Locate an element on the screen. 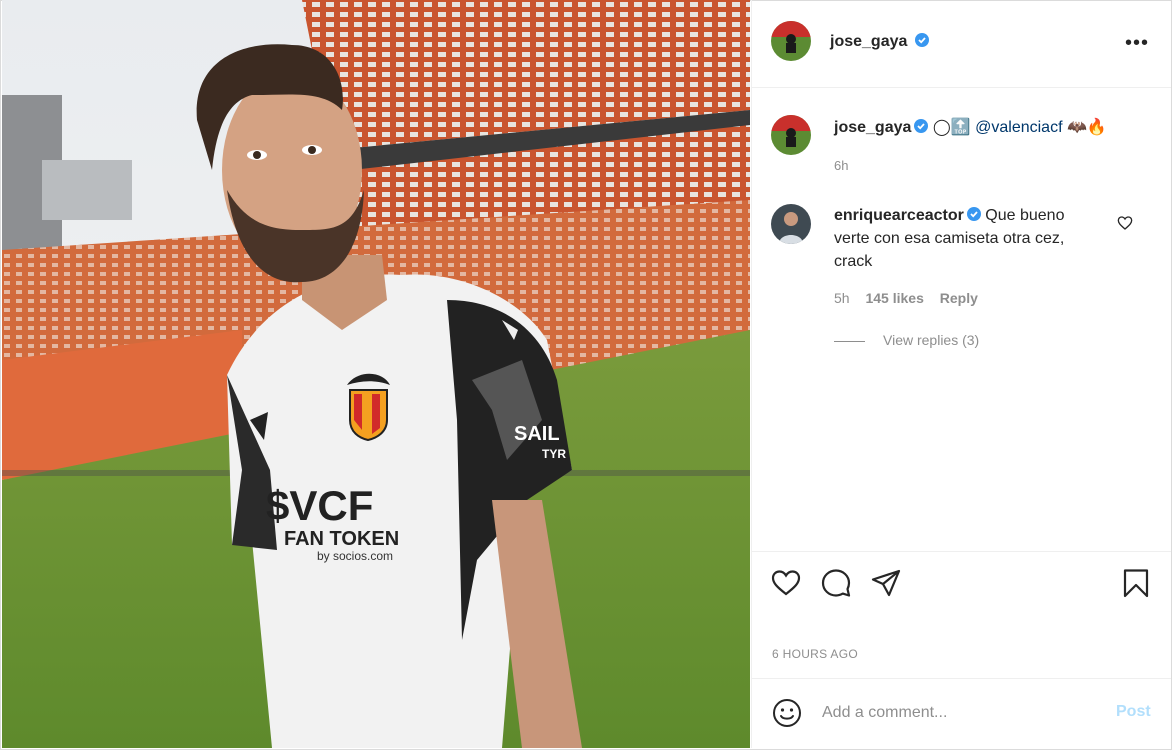  commenter-username: enriquearceactor is located at coordinates (899, 215).